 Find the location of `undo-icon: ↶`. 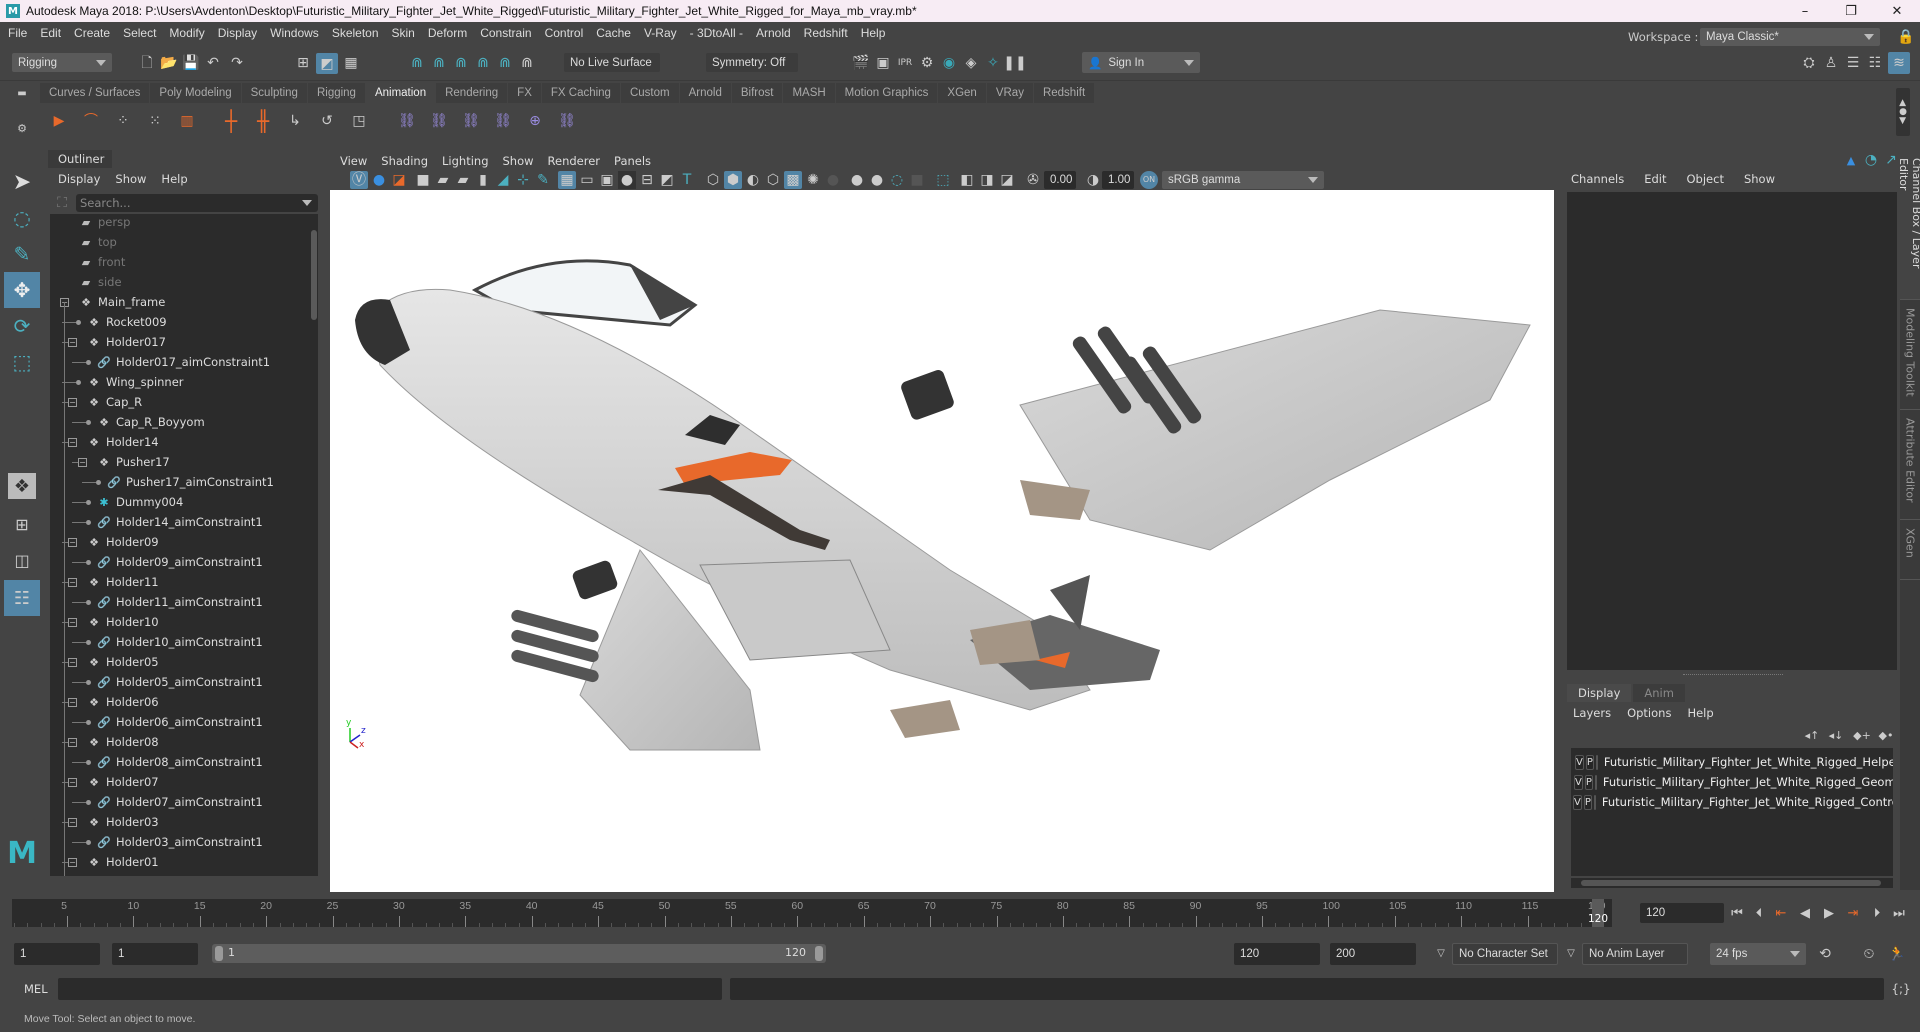

undo-icon: ↶ is located at coordinates (213, 63).